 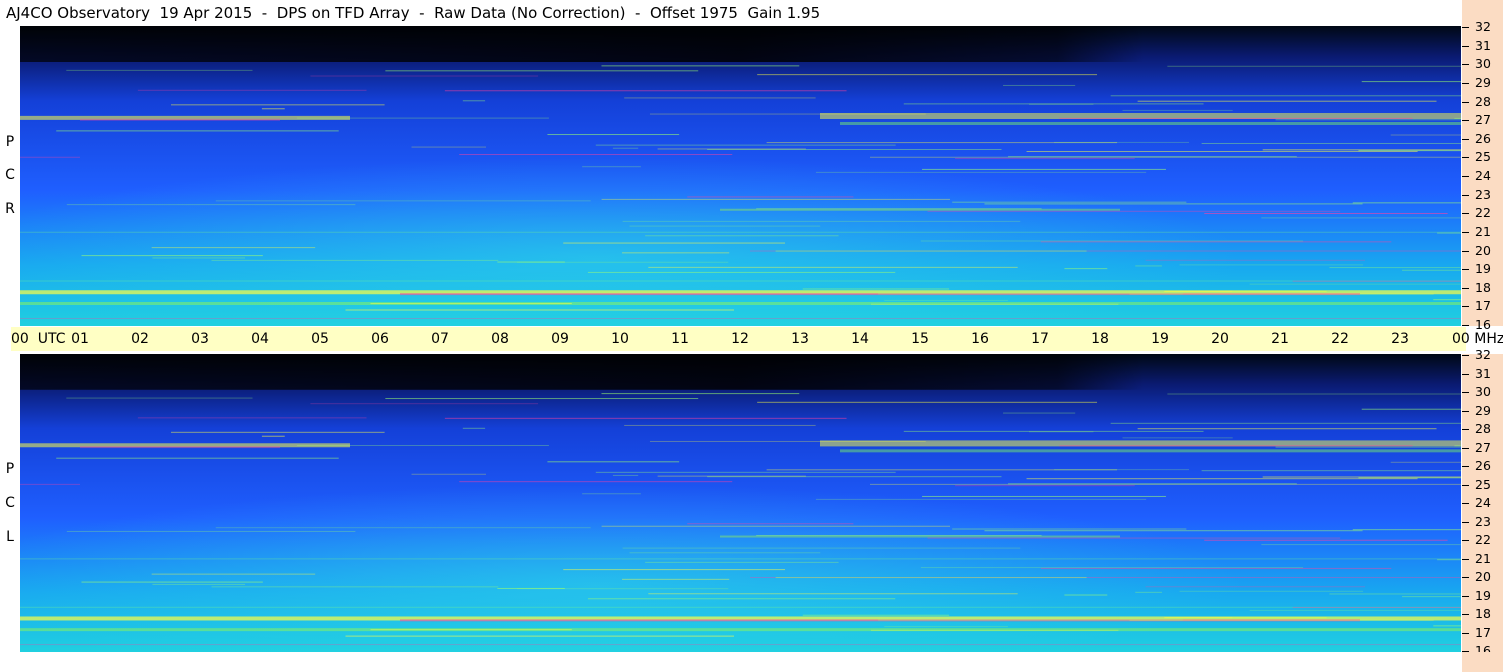 What do you see at coordinates (260, 339) in the screenshot?
I see `time-tick-label: 04` at bounding box center [260, 339].